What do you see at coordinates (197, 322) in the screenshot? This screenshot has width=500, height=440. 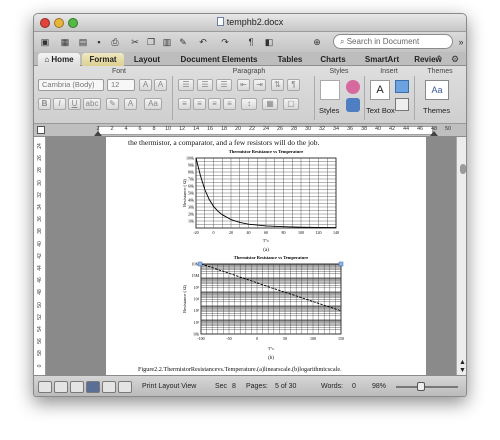 I see `chart-b-ytick: 10²` at bounding box center [197, 322].